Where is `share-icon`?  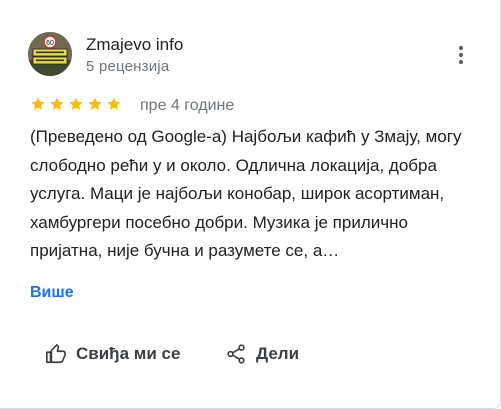 share-icon is located at coordinates (236, 354).